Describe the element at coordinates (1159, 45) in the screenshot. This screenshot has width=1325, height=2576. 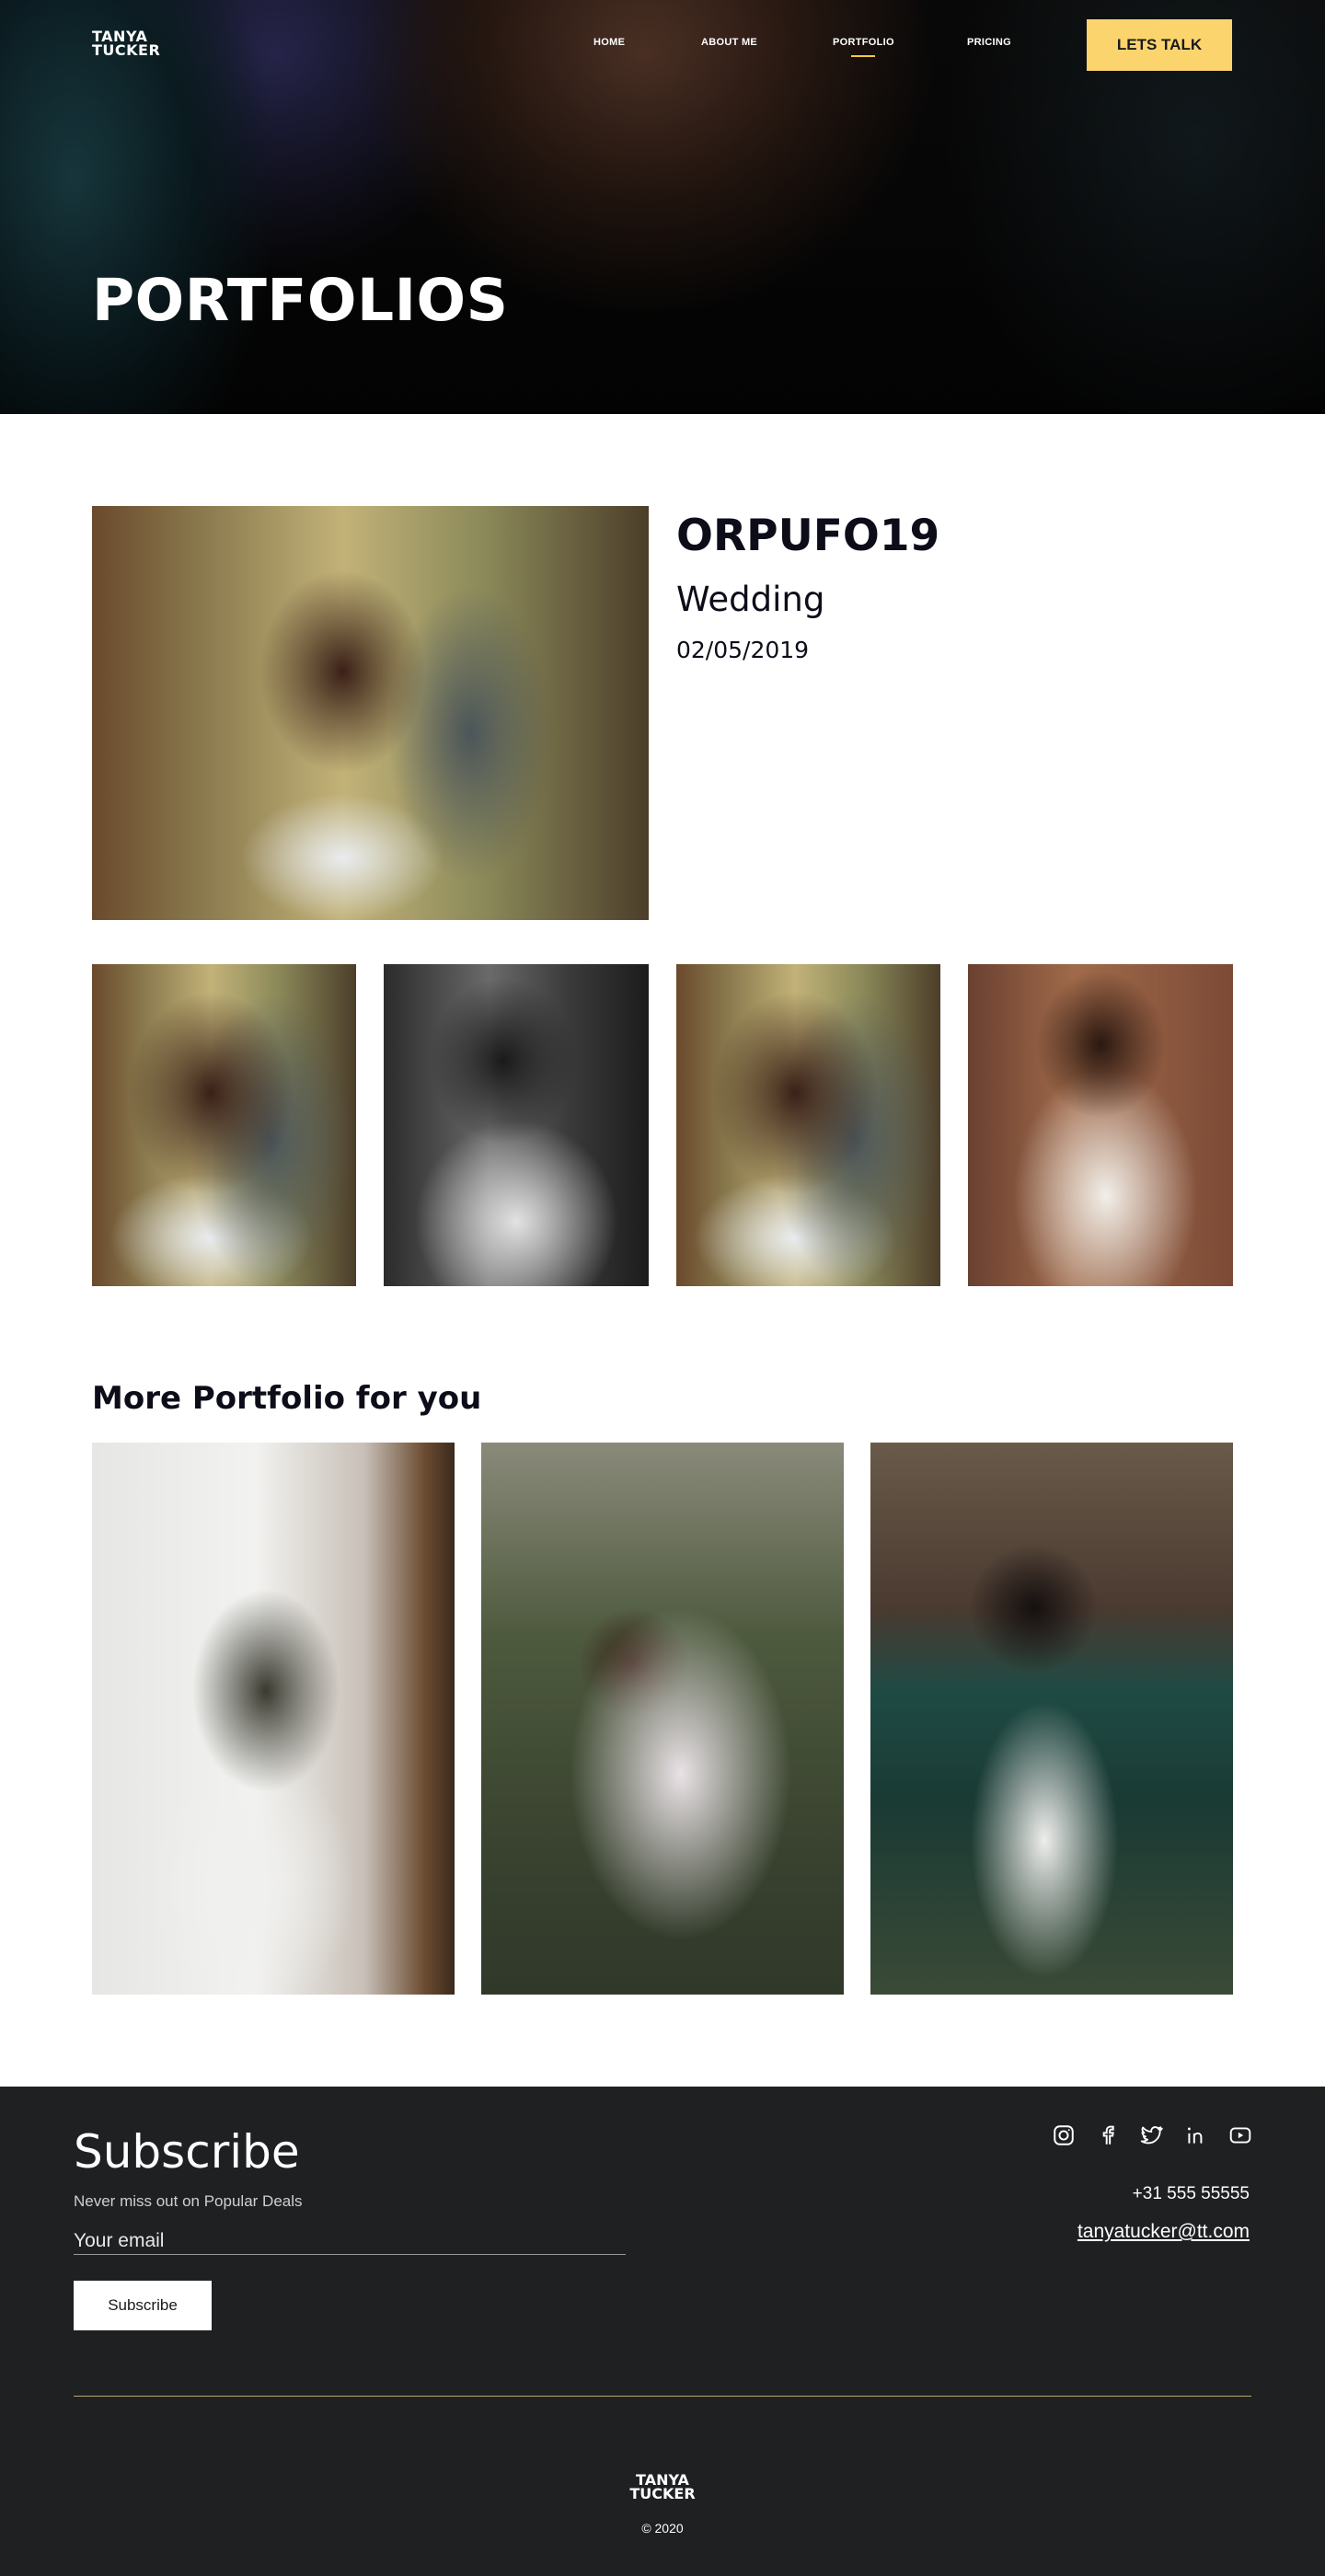
I see `lets-talk-button: LETS TALK` at that location.